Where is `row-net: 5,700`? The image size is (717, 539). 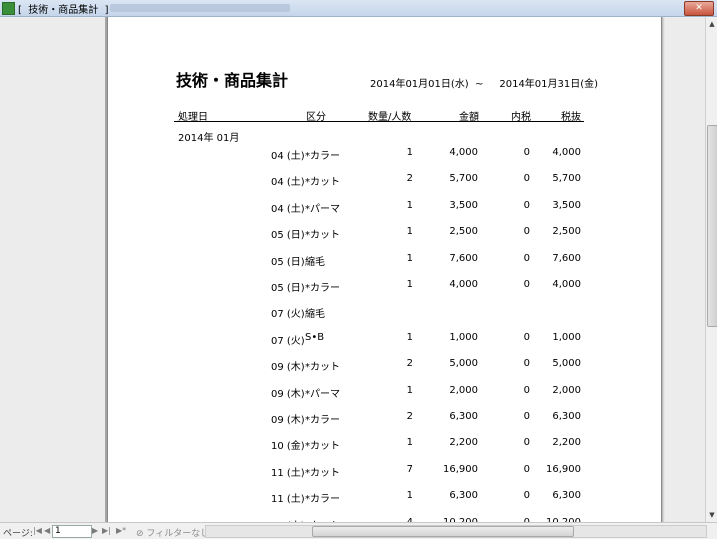
row-net: 5,700 is located at coordinates (566, 179).